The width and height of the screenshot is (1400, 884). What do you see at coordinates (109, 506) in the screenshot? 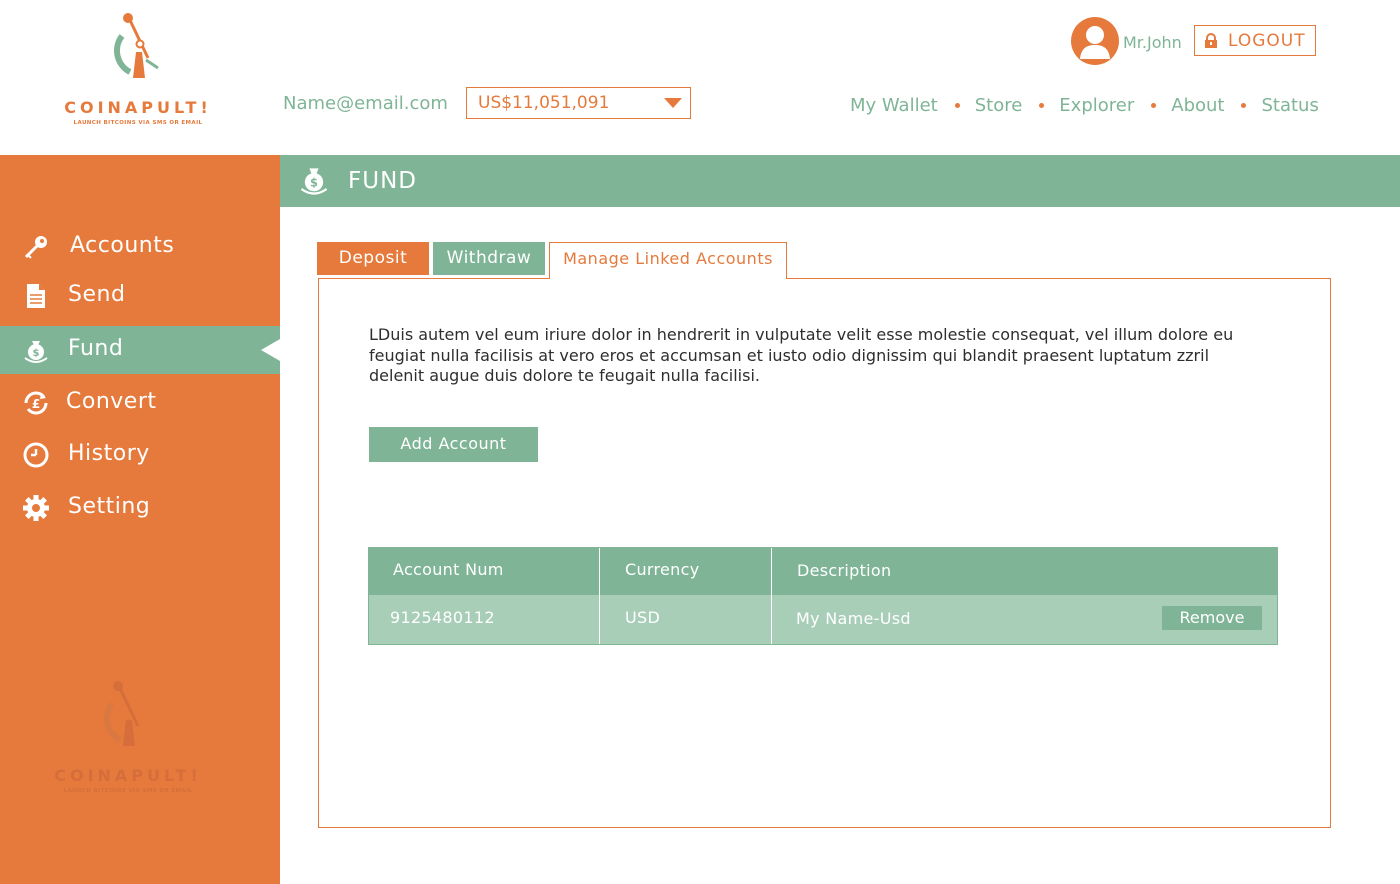
I see `sidebar-item-label: Setting` at bounding box center [109, 506].